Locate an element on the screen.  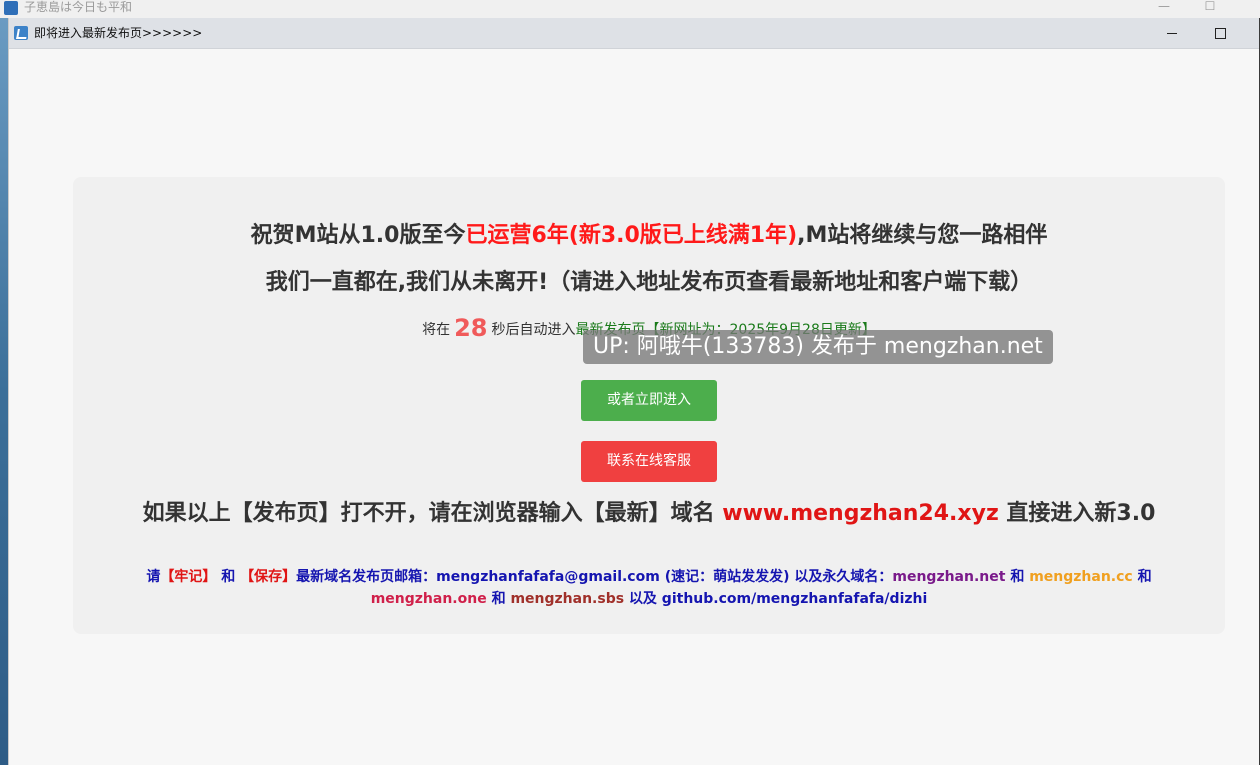
background-minimize-button: — is located at coordinates (1164, 7).